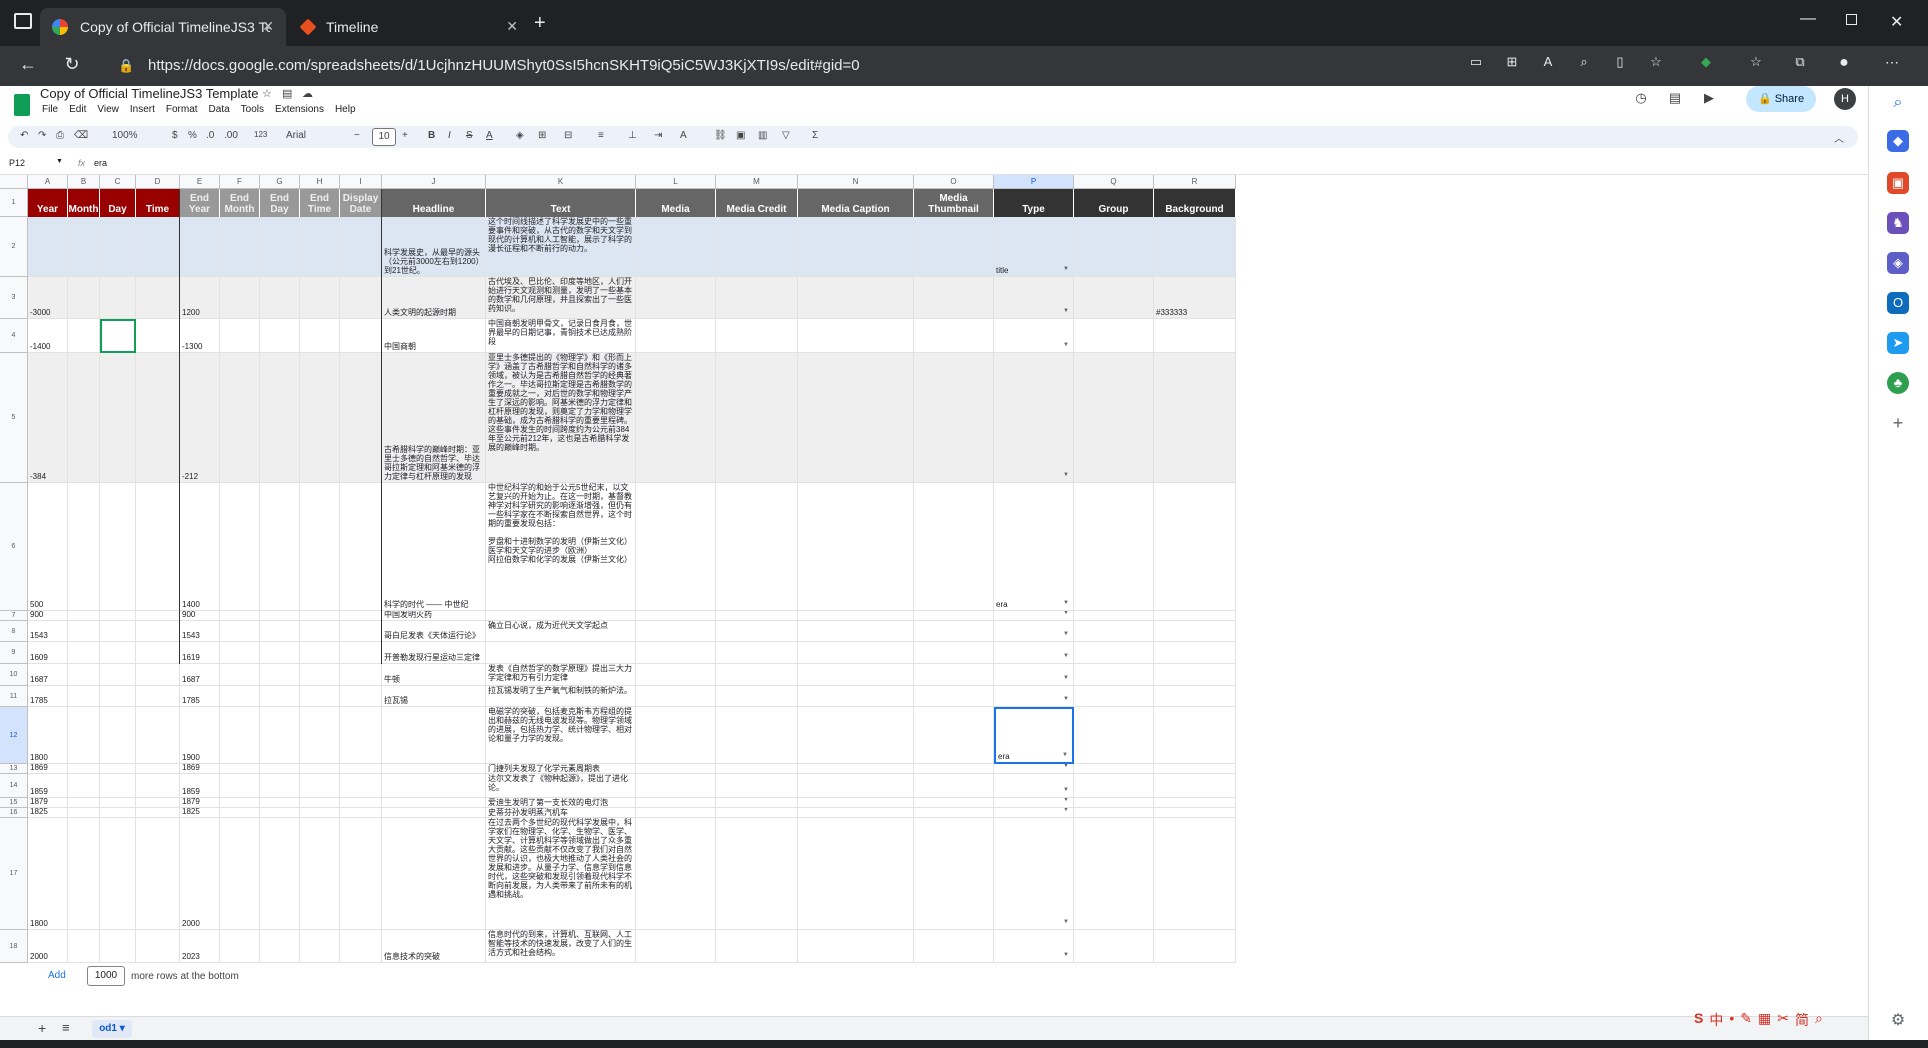 The height and width of the screenshot is (1048, 1928). I want to click on apps-icon: ⊞, so click(1512, 62).